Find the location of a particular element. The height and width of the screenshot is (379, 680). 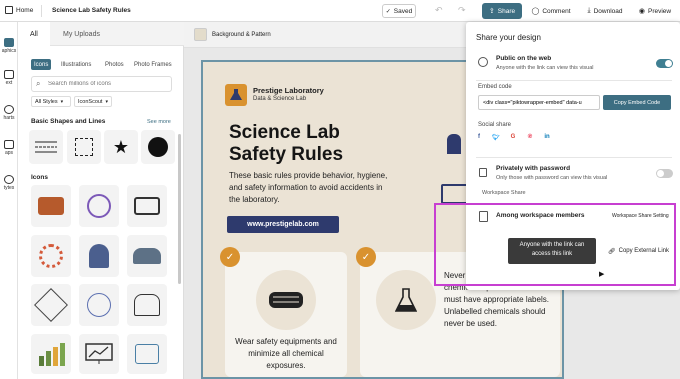

twitter-icon: 🐦︎ is located at coordinates (496, 141).